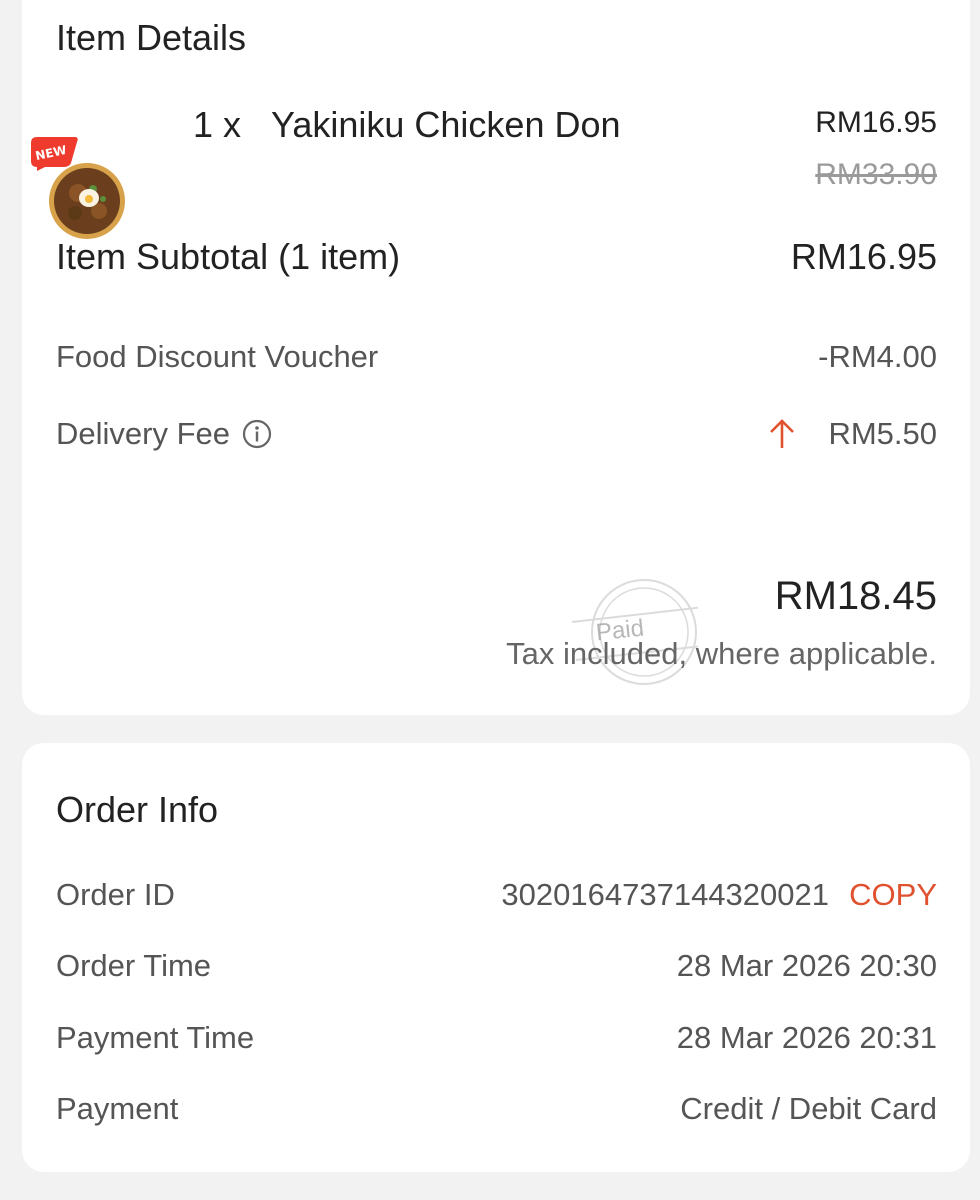 The image size is (980, 1200). What do you see at coordinates (137, 809) in the screenshot?
I see `order-info-title: Order Info` at bounding box center [137, 809].